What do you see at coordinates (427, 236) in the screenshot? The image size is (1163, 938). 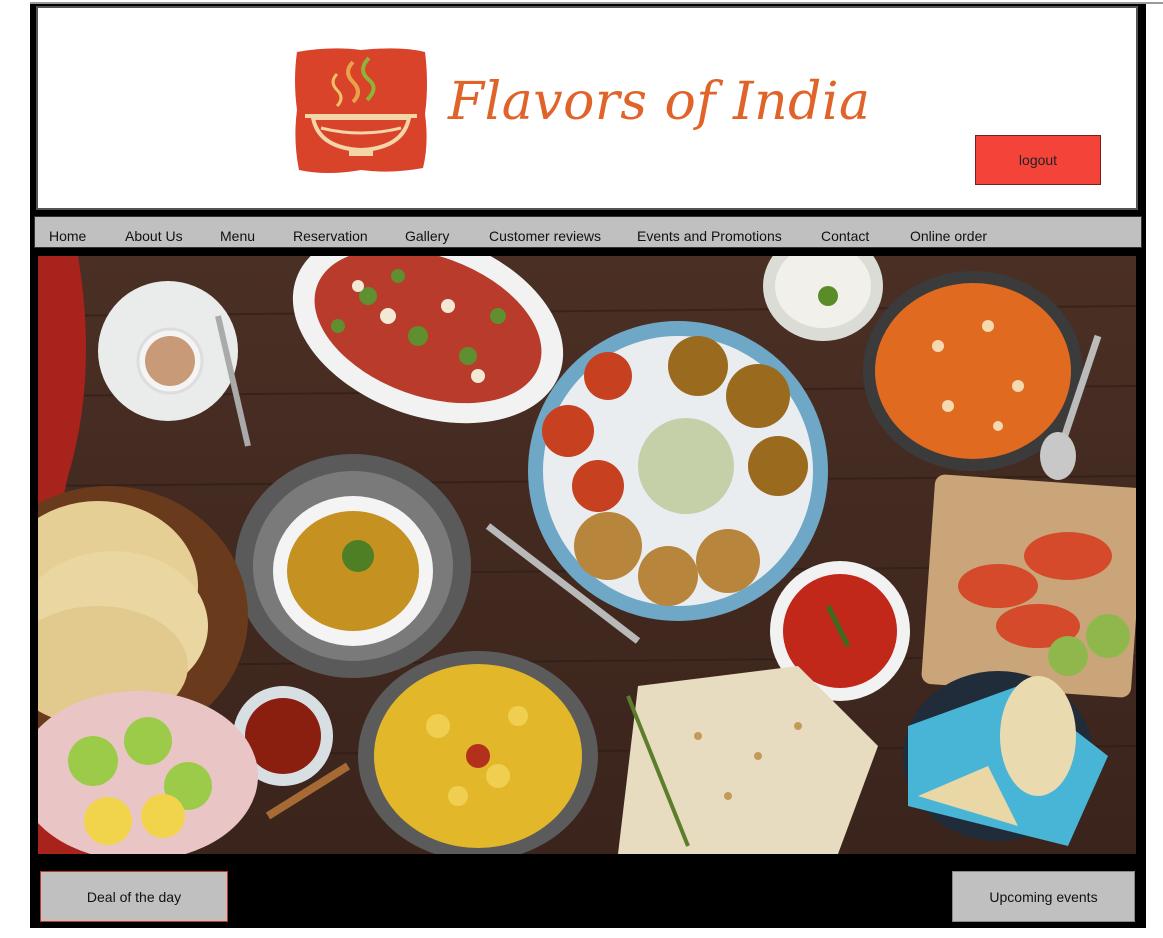 I see `nav-item-gallery: Gallery` at bounding box center [427, 236].